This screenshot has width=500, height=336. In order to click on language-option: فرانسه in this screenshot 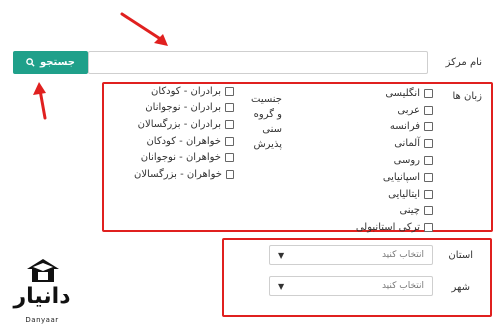, I will do `click(388, 127)`.